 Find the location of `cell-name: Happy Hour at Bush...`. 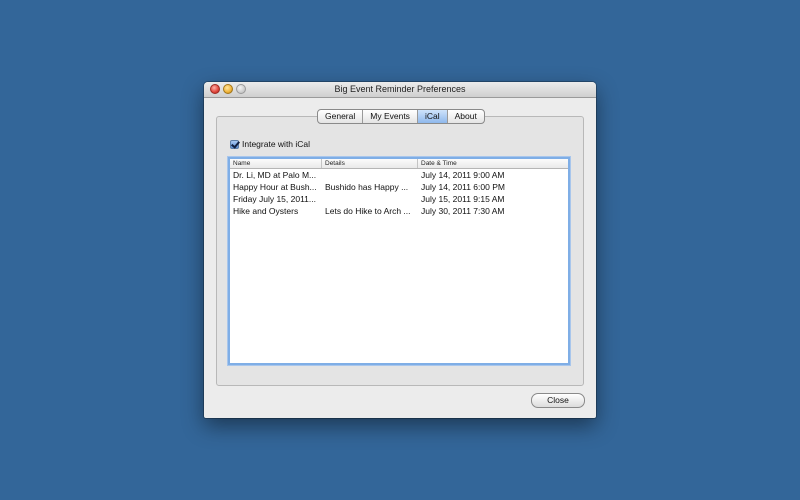

cell-name: Happy Hour at Bush... is located at coordinates (275, 187).